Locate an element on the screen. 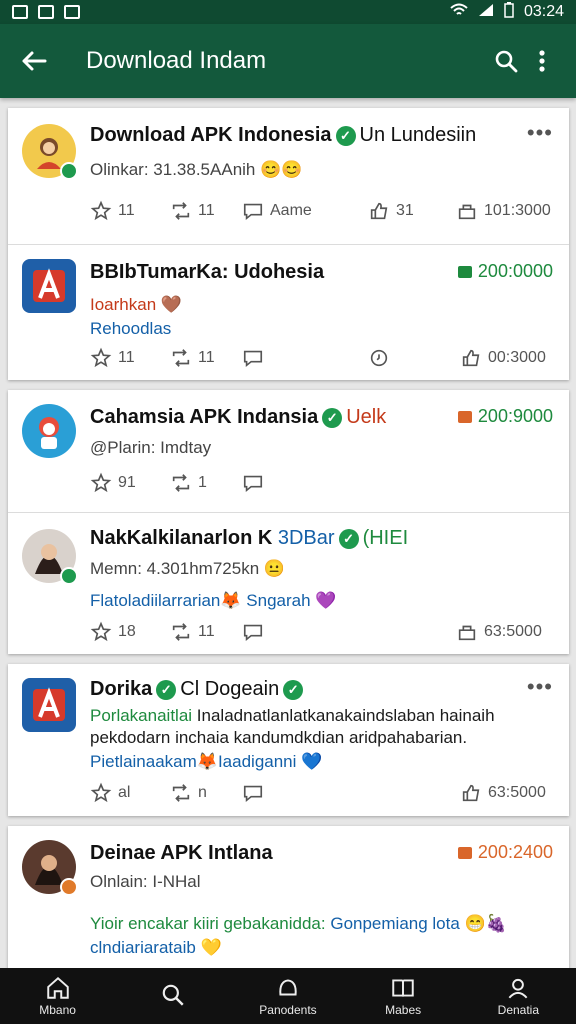 The height and width of the screenshot is (1024, 576). star-button: 91 is located at coordinates (113, 483).